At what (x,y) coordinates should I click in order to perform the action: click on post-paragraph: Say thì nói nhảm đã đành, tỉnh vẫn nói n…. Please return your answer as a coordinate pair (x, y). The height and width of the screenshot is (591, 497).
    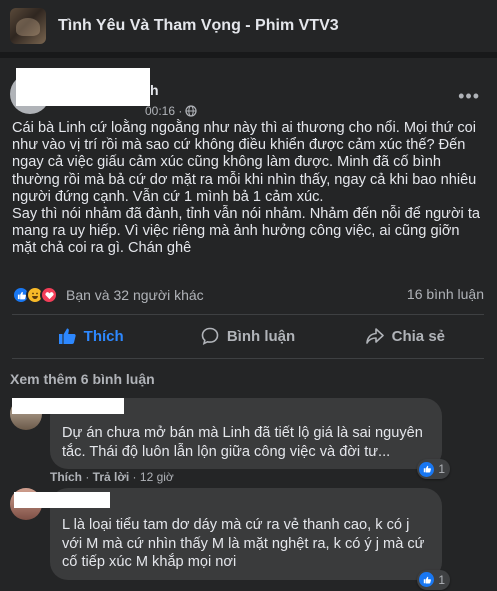
    Looking at the image, I should click on (246, 231).